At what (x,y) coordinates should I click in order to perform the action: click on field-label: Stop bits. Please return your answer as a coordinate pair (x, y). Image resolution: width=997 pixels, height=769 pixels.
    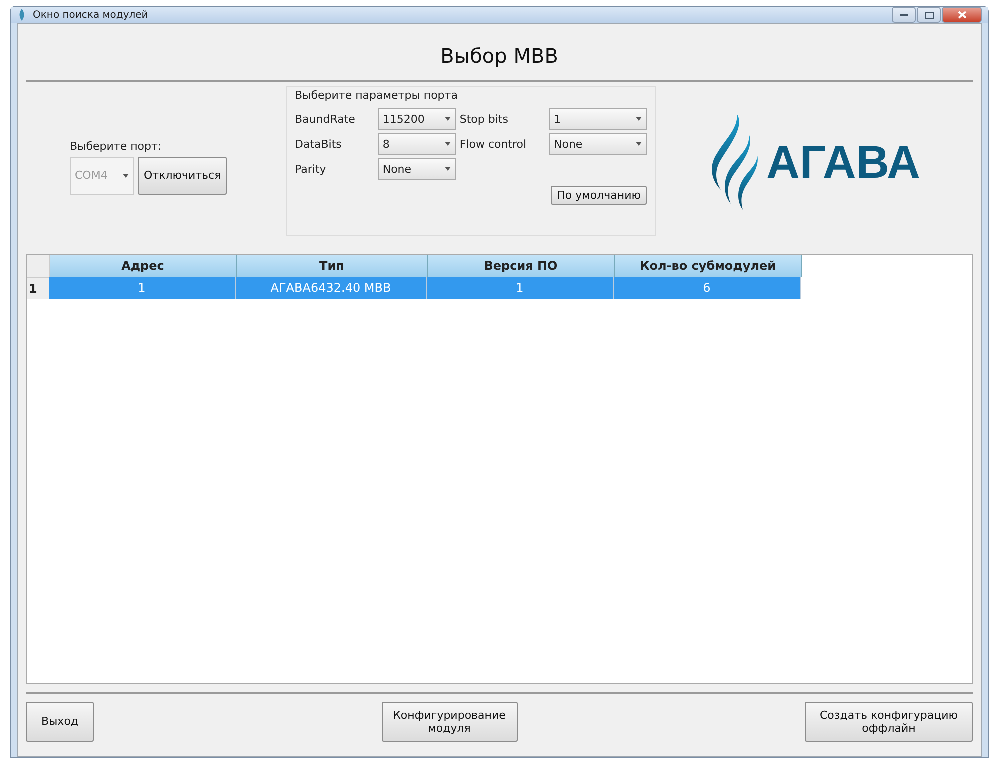
    Looking at the image, I should click on (485, 119).